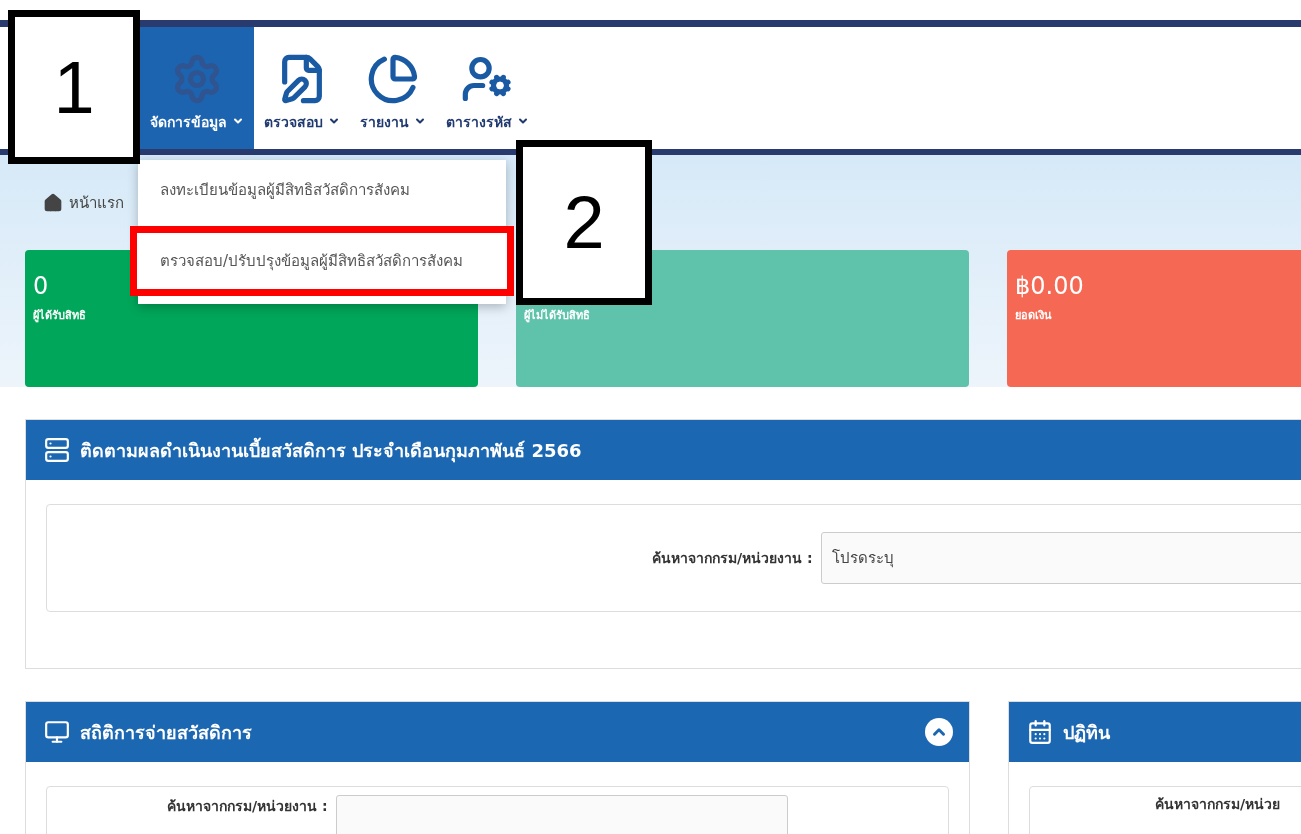  Describe the element at coordinates (1218, 804) in the screenshot. I see `filter-label: ค้นหาจากกรม/หน่วย` at that location.